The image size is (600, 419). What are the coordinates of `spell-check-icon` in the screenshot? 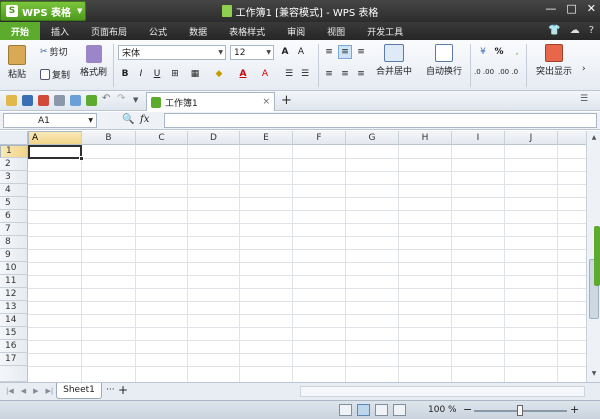 It's located at (91, 100).